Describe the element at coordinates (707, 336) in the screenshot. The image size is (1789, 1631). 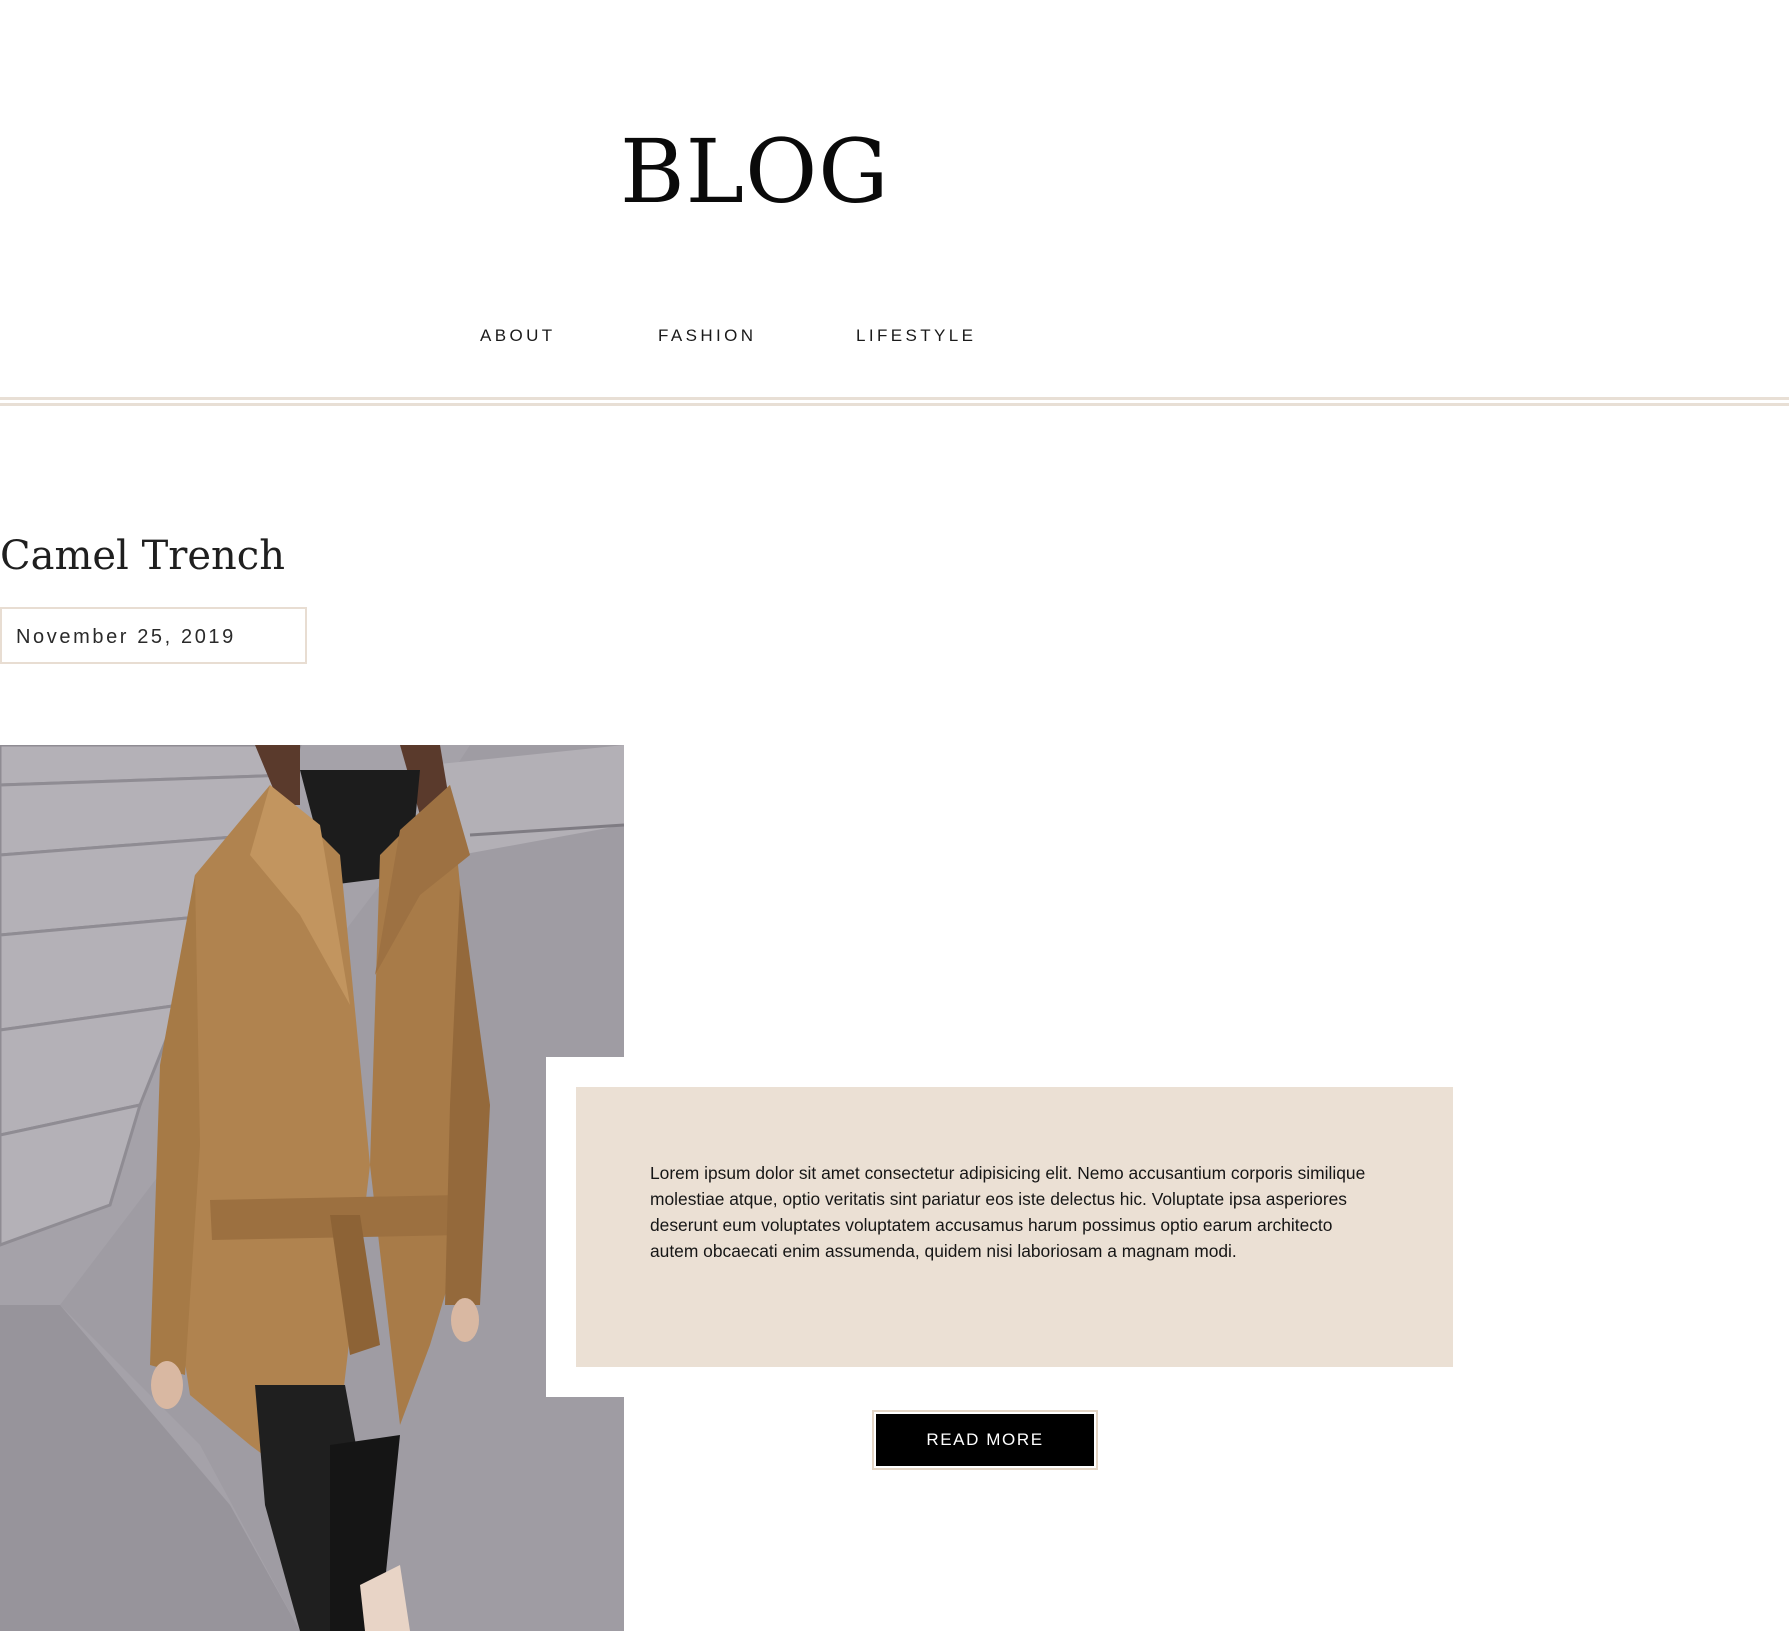
I see `nav-item-fashion: FASHION` at that location.